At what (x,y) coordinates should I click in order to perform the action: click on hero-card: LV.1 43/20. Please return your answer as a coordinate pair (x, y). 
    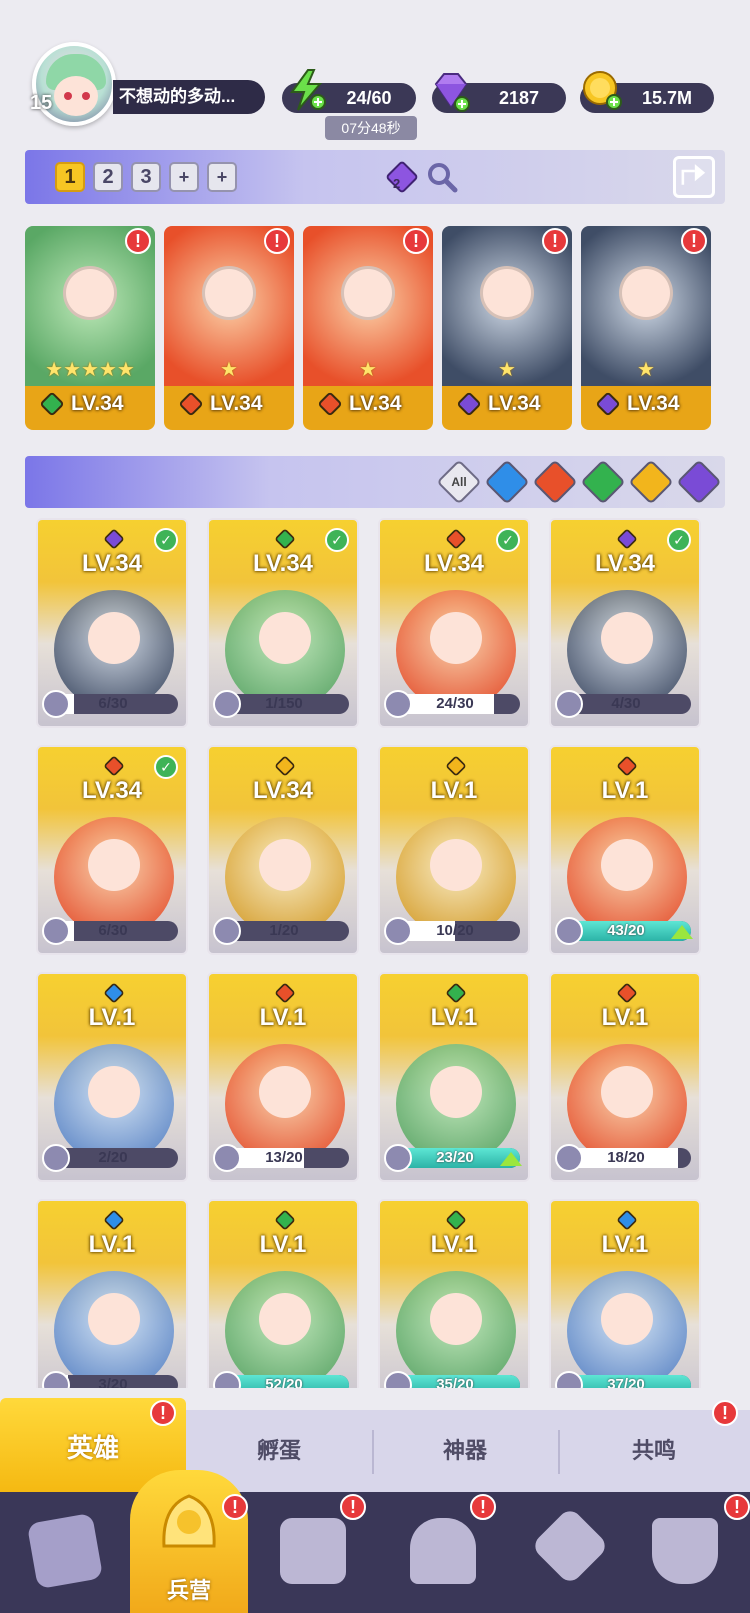
    Looking at the image, I should click on (625, 850).